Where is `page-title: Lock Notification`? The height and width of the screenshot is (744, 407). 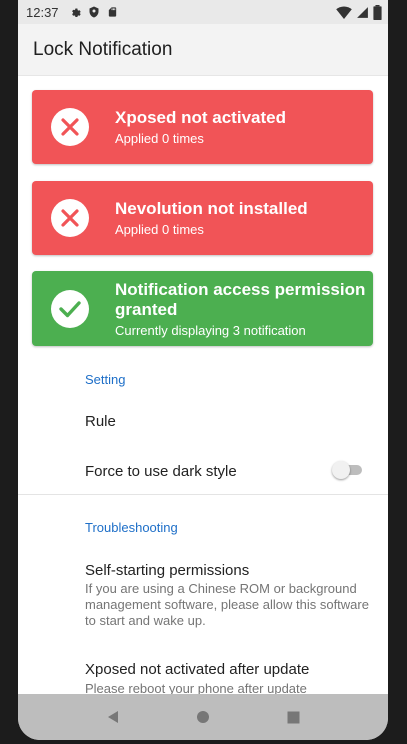
page-title: Lock Notification is located at coordinates (103, 49).